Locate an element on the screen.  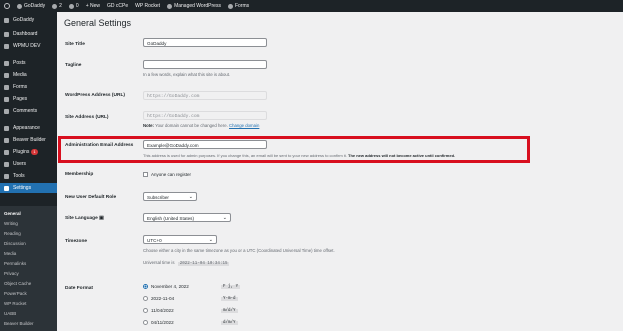
adminbar-item-managed-wordpress: Managed WordPress is located at coordinates (194, 6).